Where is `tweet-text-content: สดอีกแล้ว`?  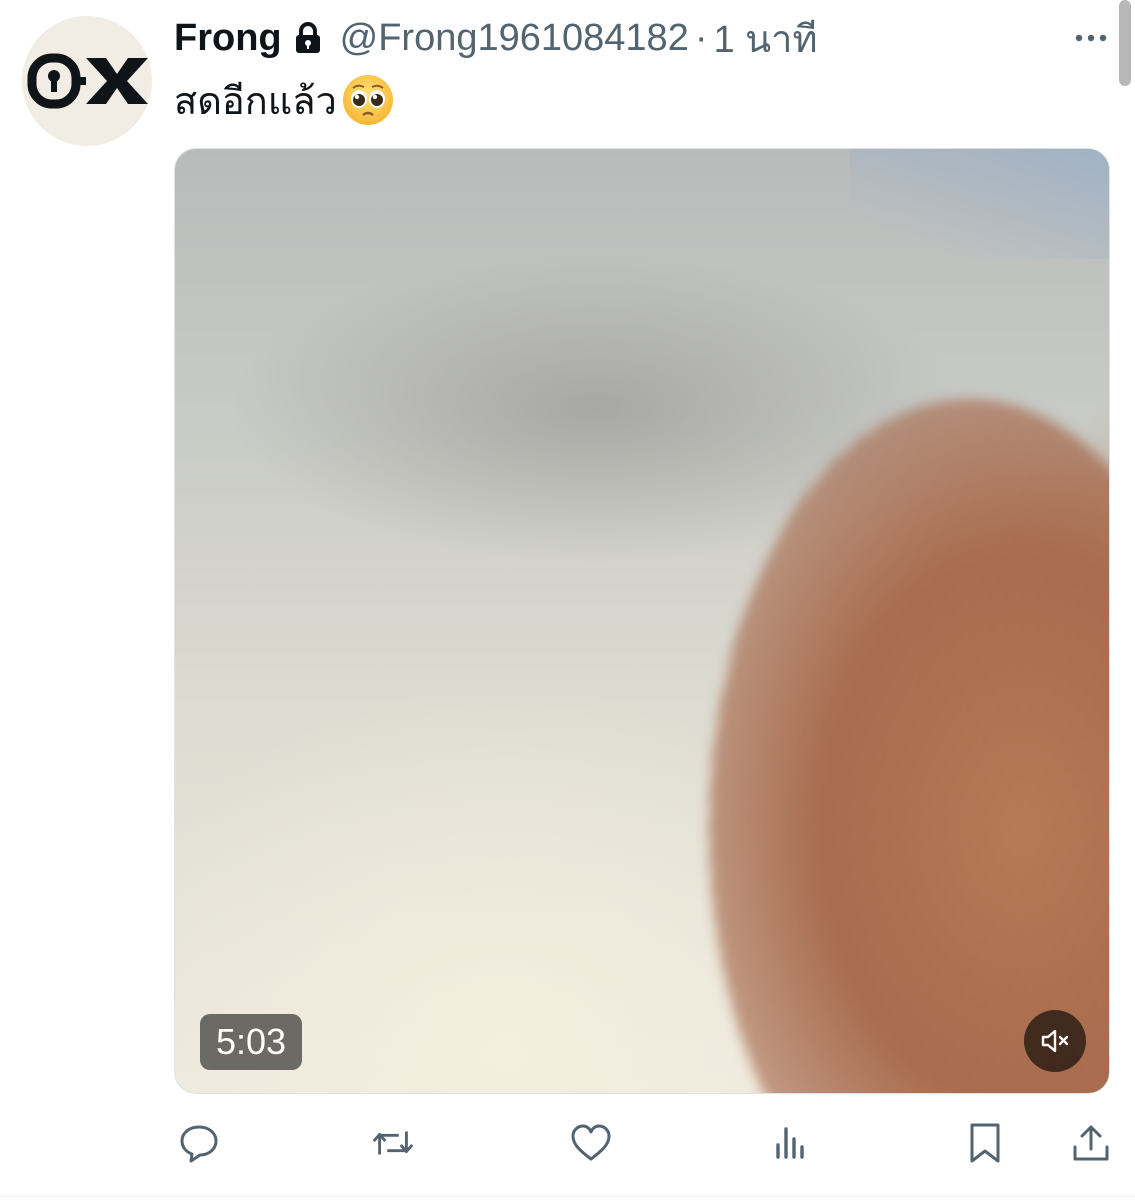
tweet-text-content: สดอีกแล้ว is located at coordinates (255, 101).